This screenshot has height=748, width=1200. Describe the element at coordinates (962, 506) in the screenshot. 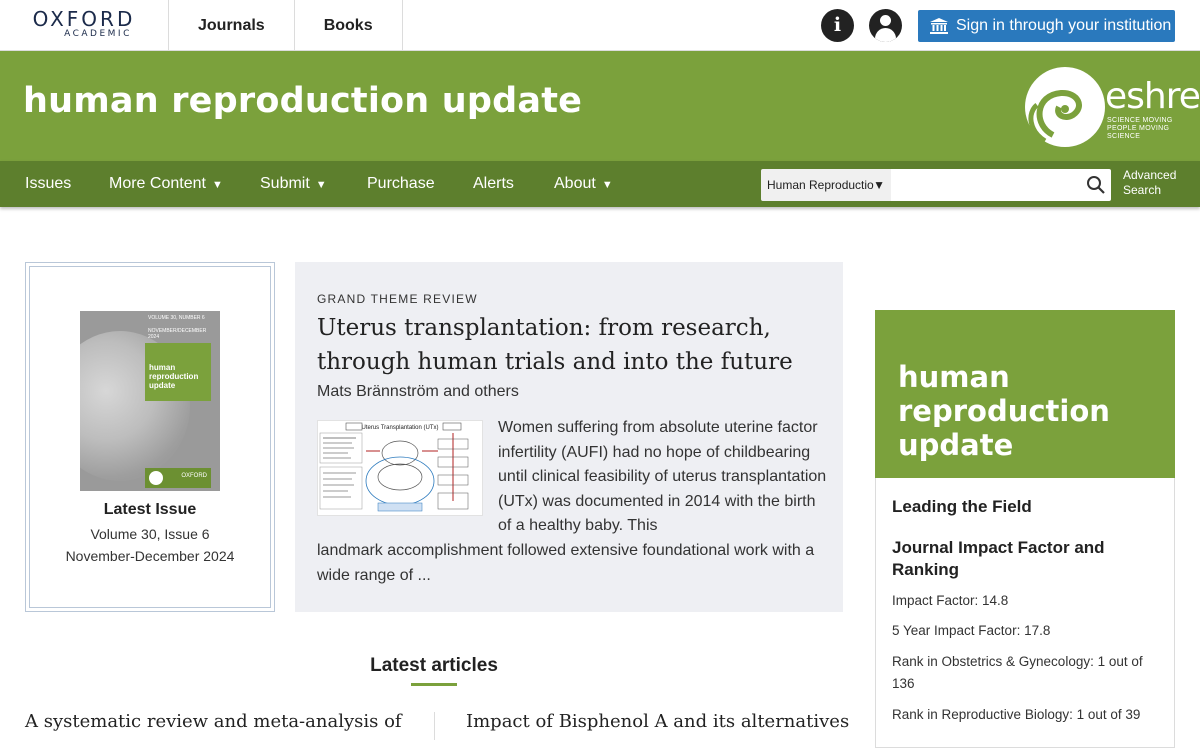

I see `leading-the-field-heading: Leading the Field` at that location.